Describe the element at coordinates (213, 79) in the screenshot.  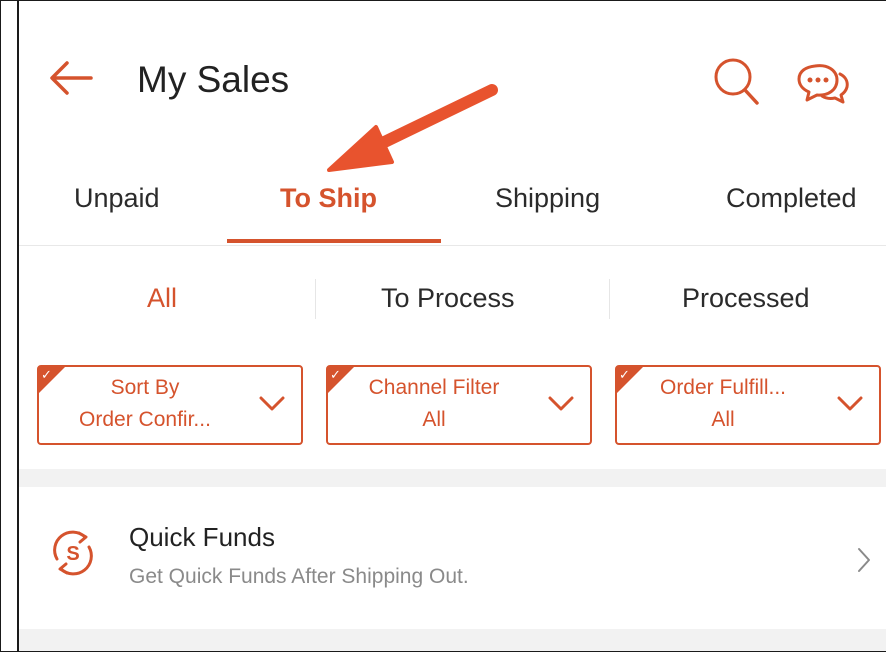
I see `page-title: My Sales` at that location.